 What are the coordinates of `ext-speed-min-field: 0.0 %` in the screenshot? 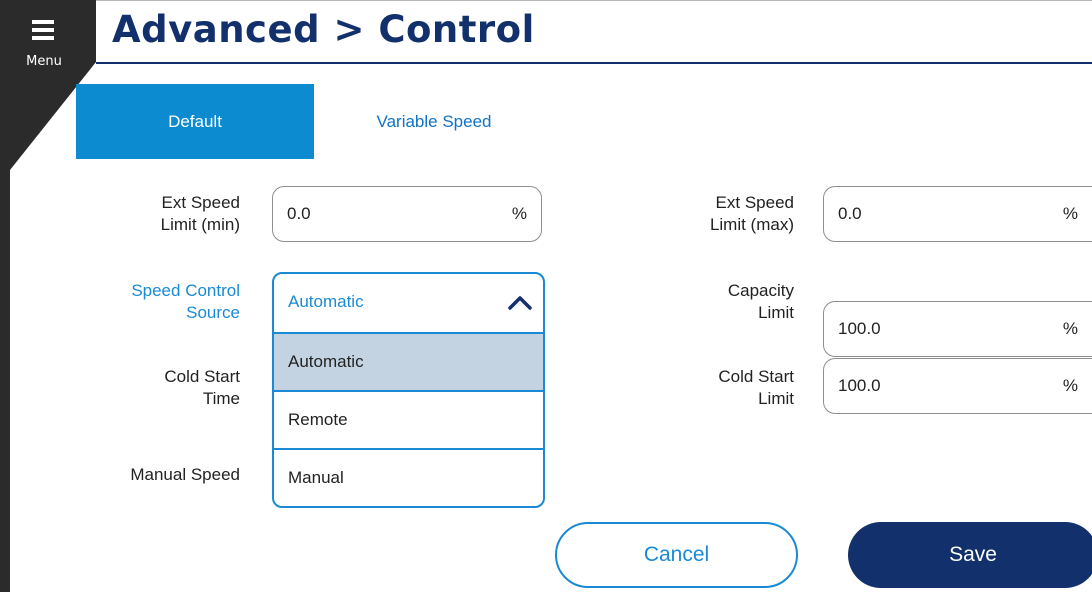 It's located at (407, 214).